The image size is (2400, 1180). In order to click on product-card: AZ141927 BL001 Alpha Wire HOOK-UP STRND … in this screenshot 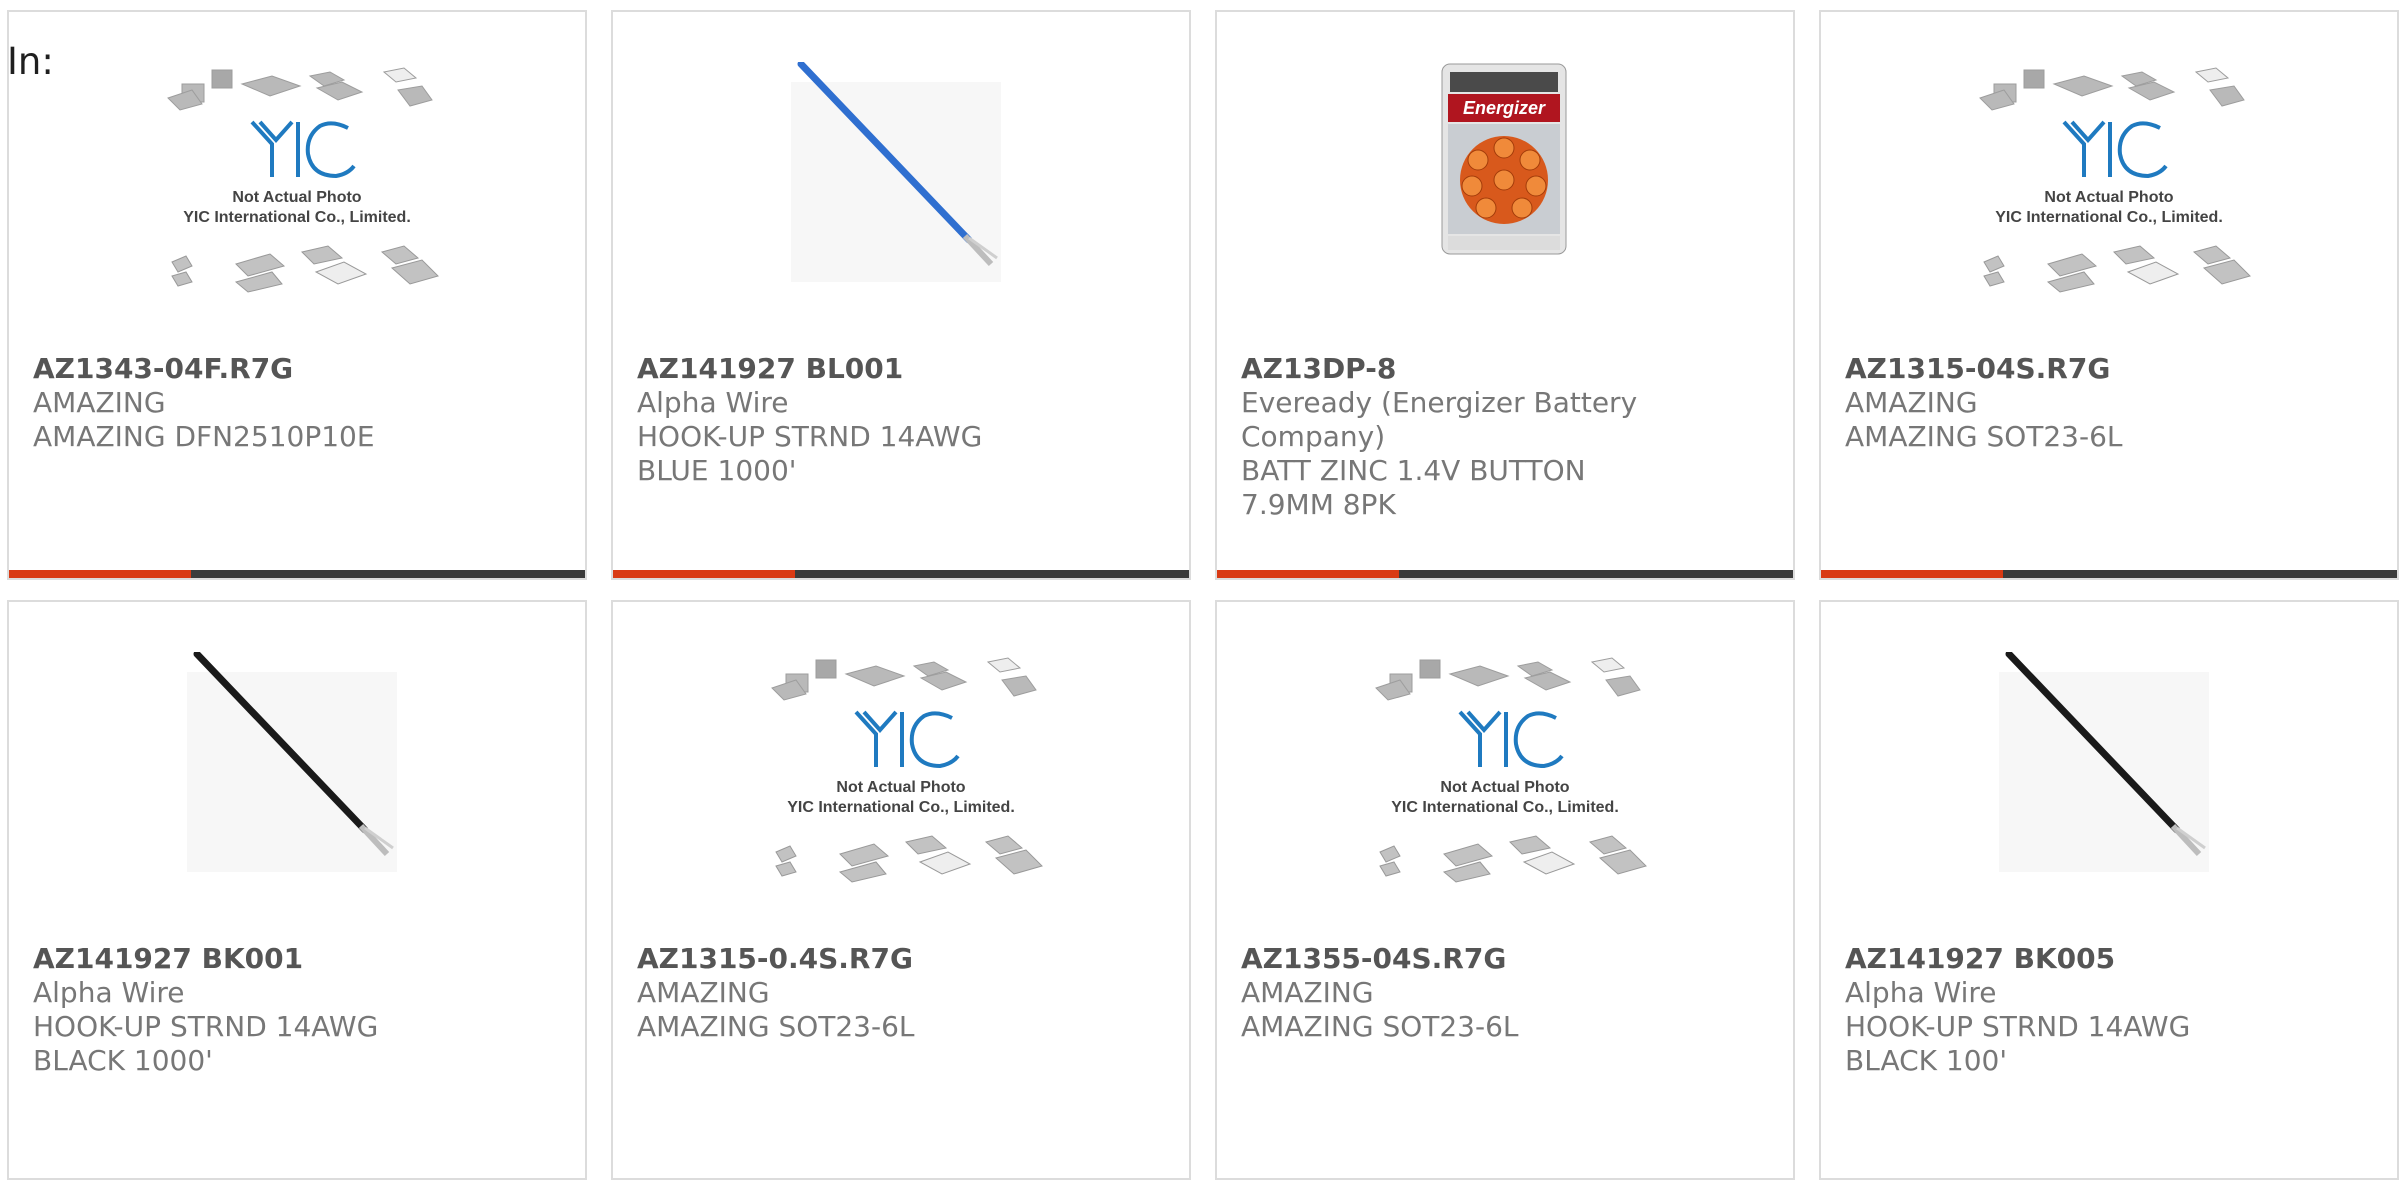, I will do `click(901, 295)`.